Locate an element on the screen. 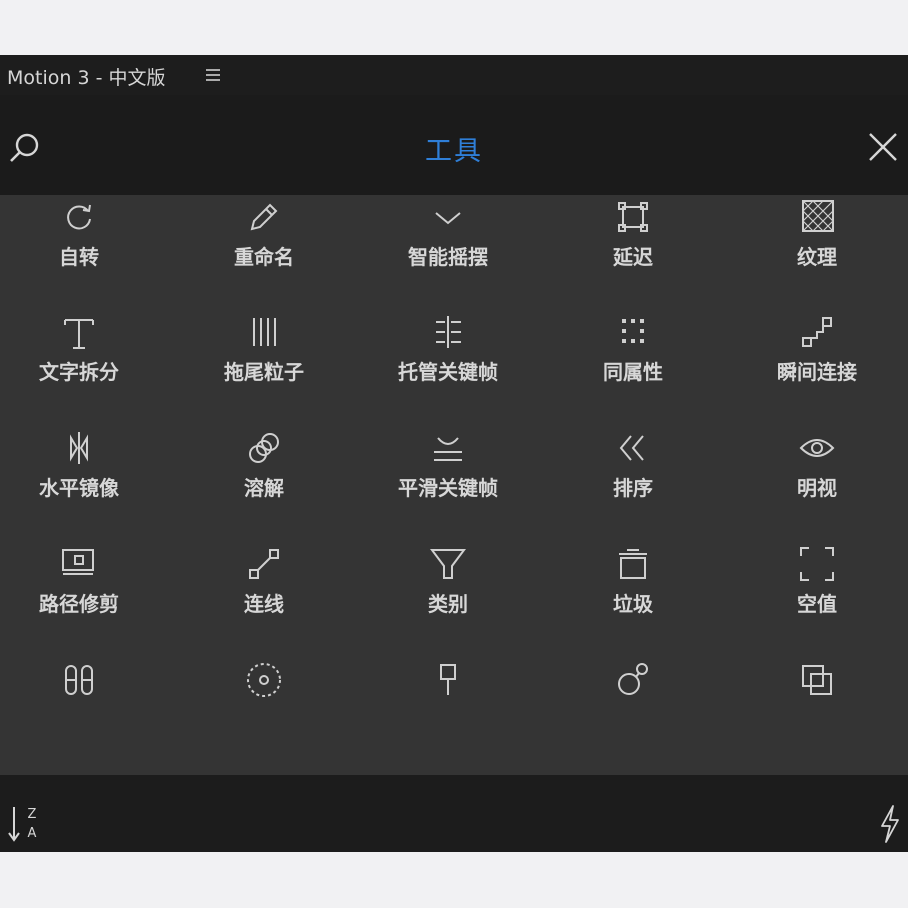 The image size is (908, 908). tool-item: 明视 is located at coordinates (817, 481).